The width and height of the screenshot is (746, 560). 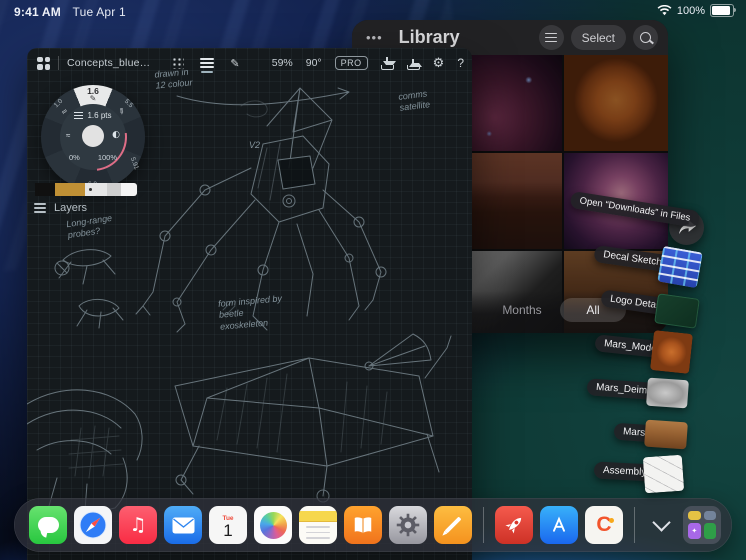 I want to click on app-store-a-icon, so click(x=559, y=524).